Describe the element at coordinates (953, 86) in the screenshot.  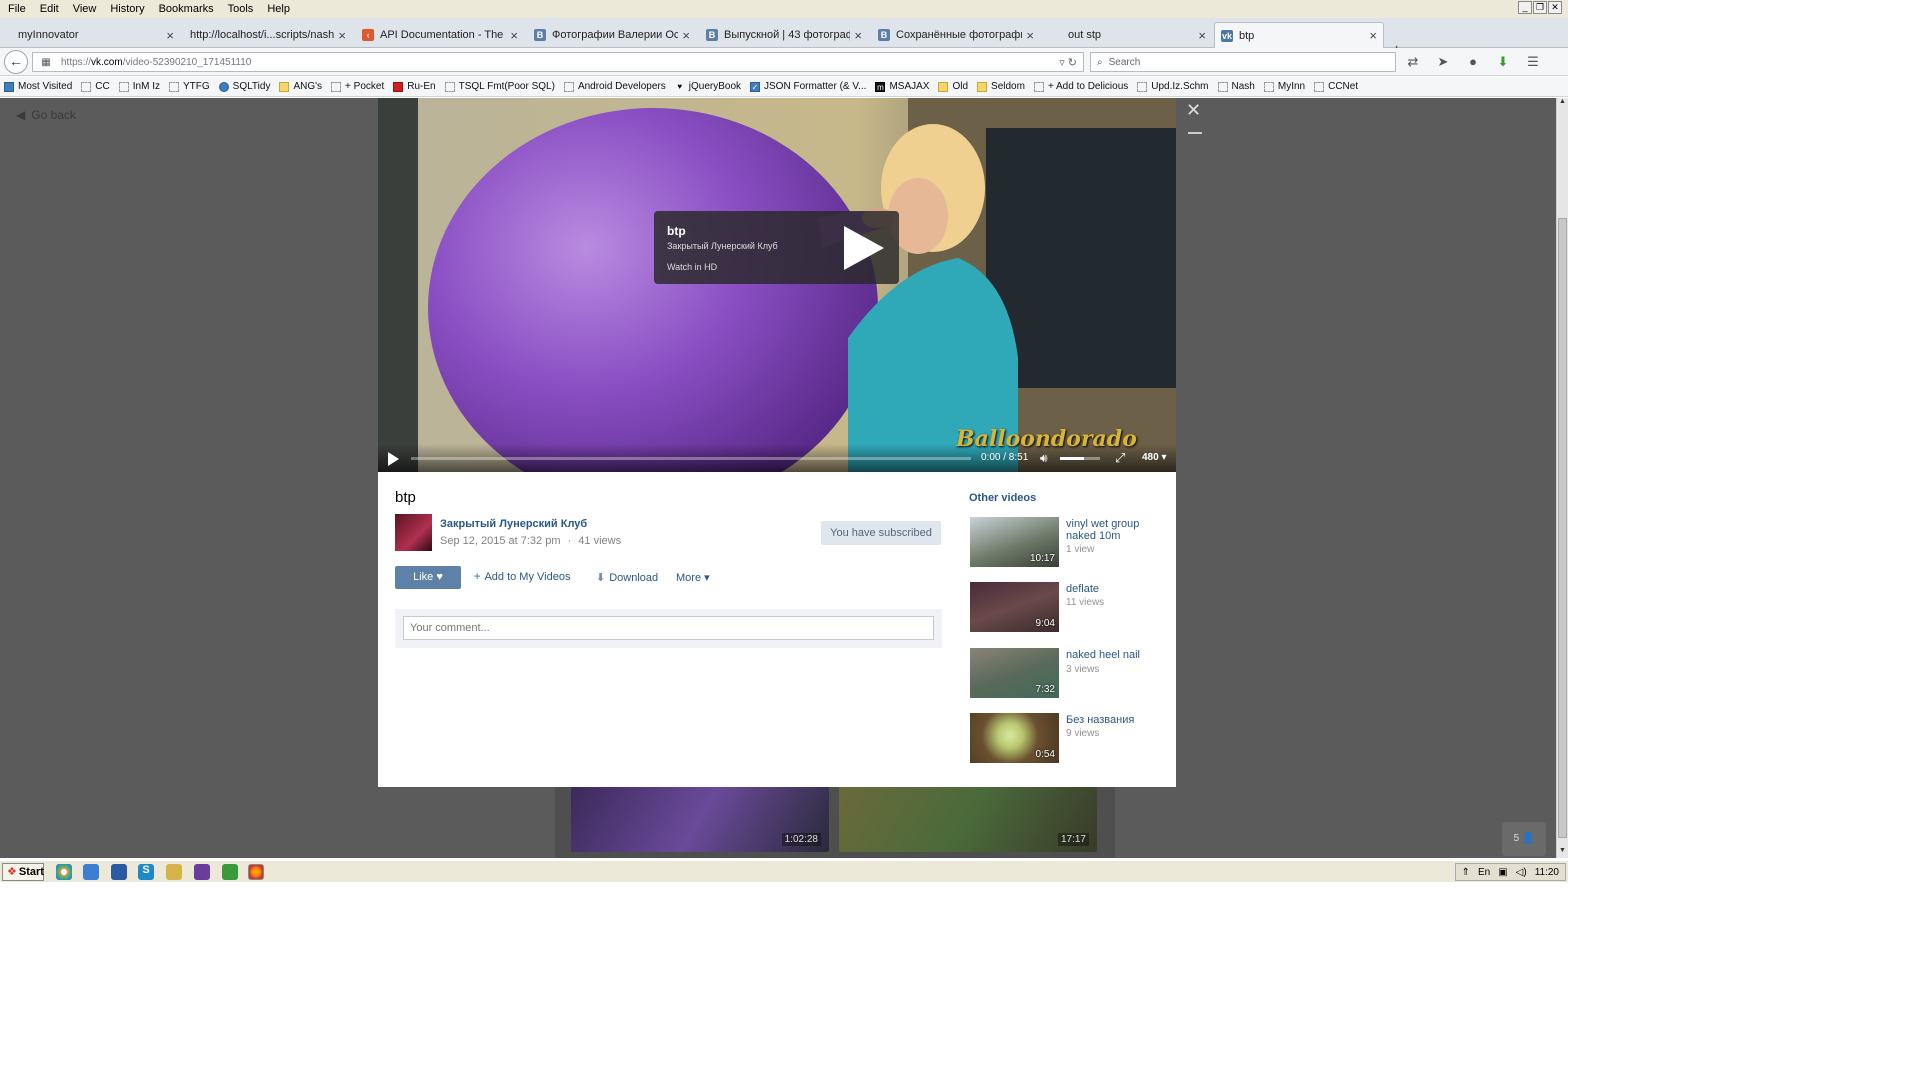
I see `bookmark-old: Old` at that location.